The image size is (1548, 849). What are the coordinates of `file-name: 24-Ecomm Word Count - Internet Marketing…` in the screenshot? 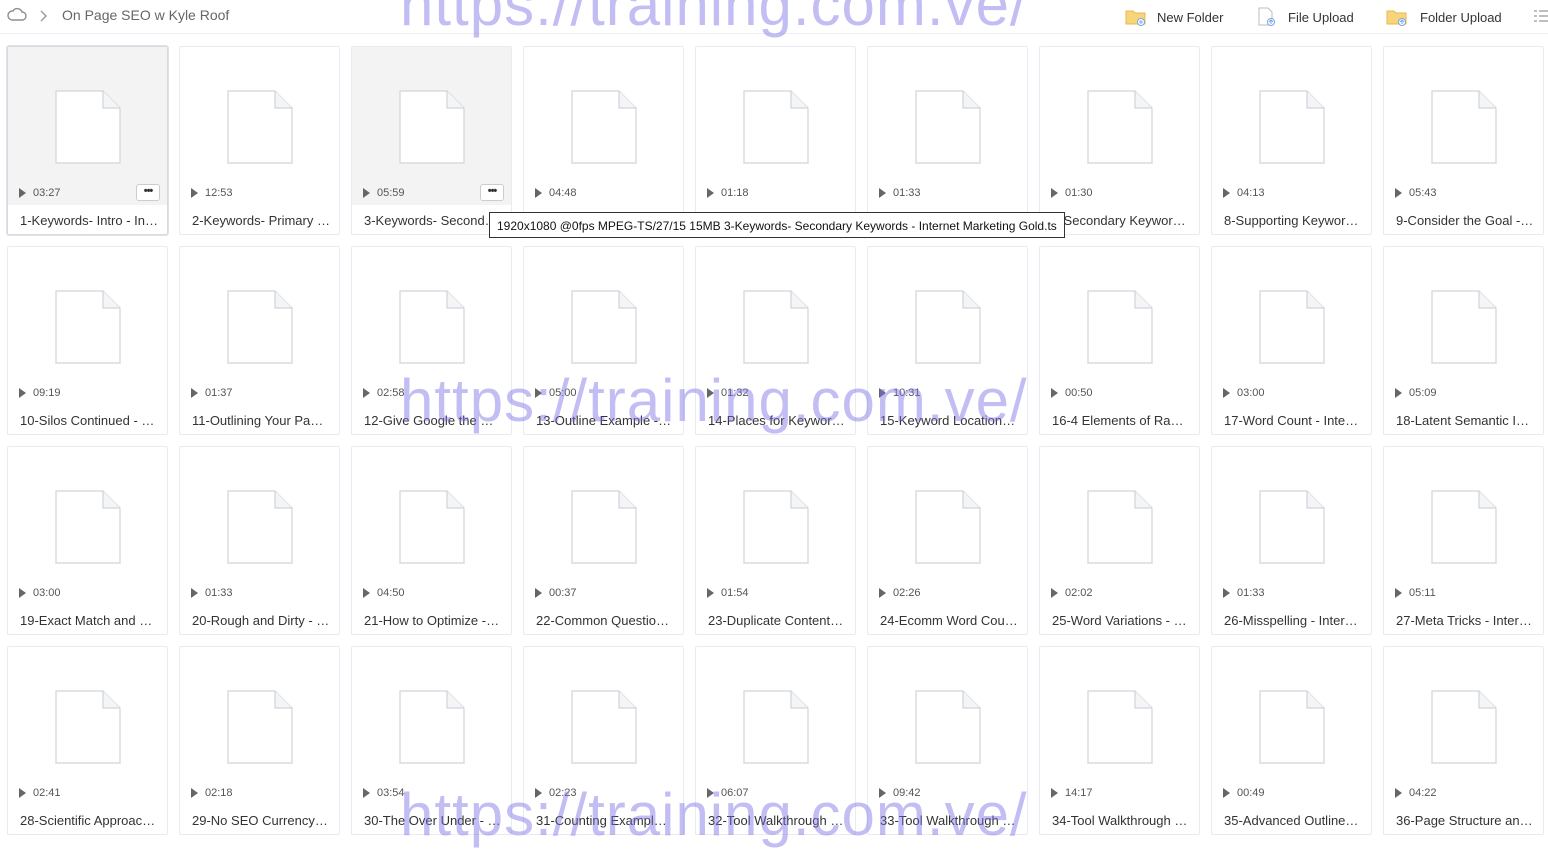 It's located at (949, 620).